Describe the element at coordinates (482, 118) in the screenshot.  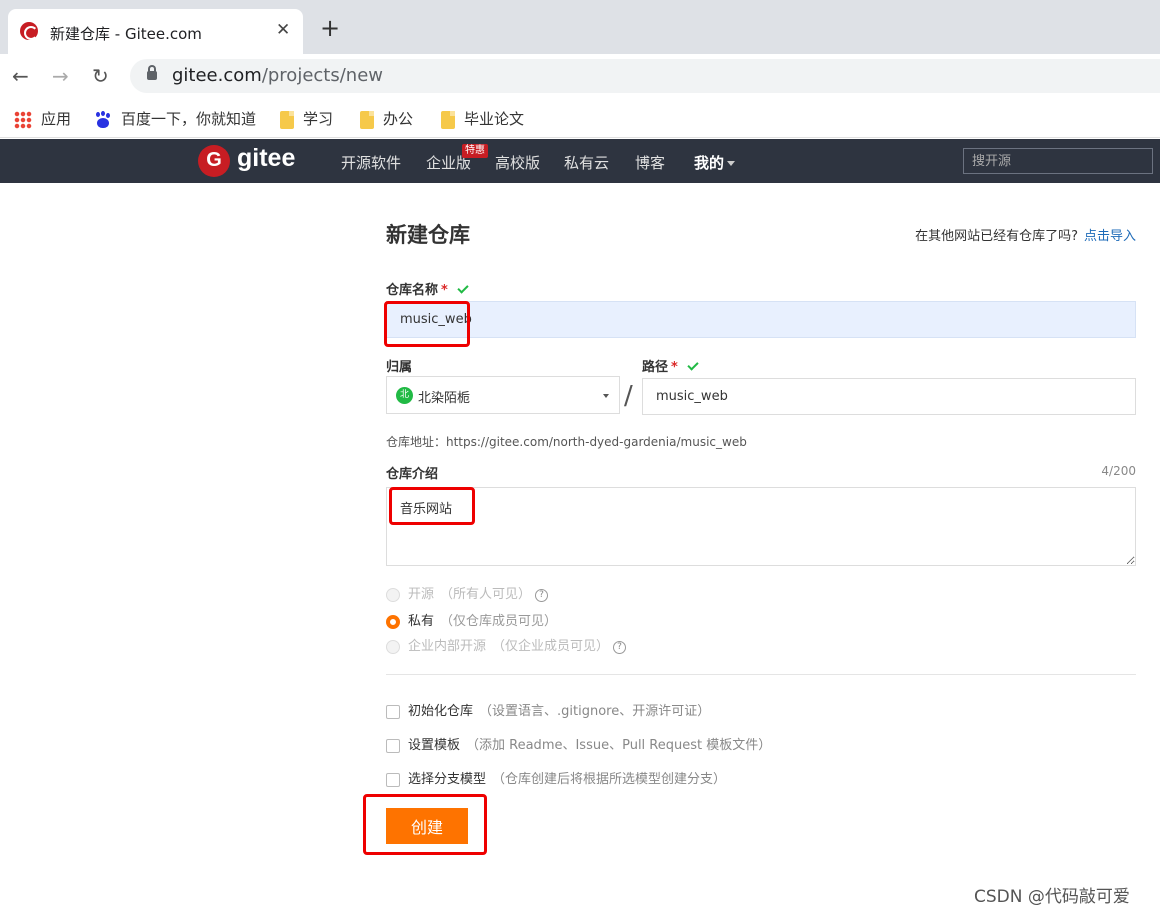
I see `bookmark-folder-thesis: 毕业论文` at that location.